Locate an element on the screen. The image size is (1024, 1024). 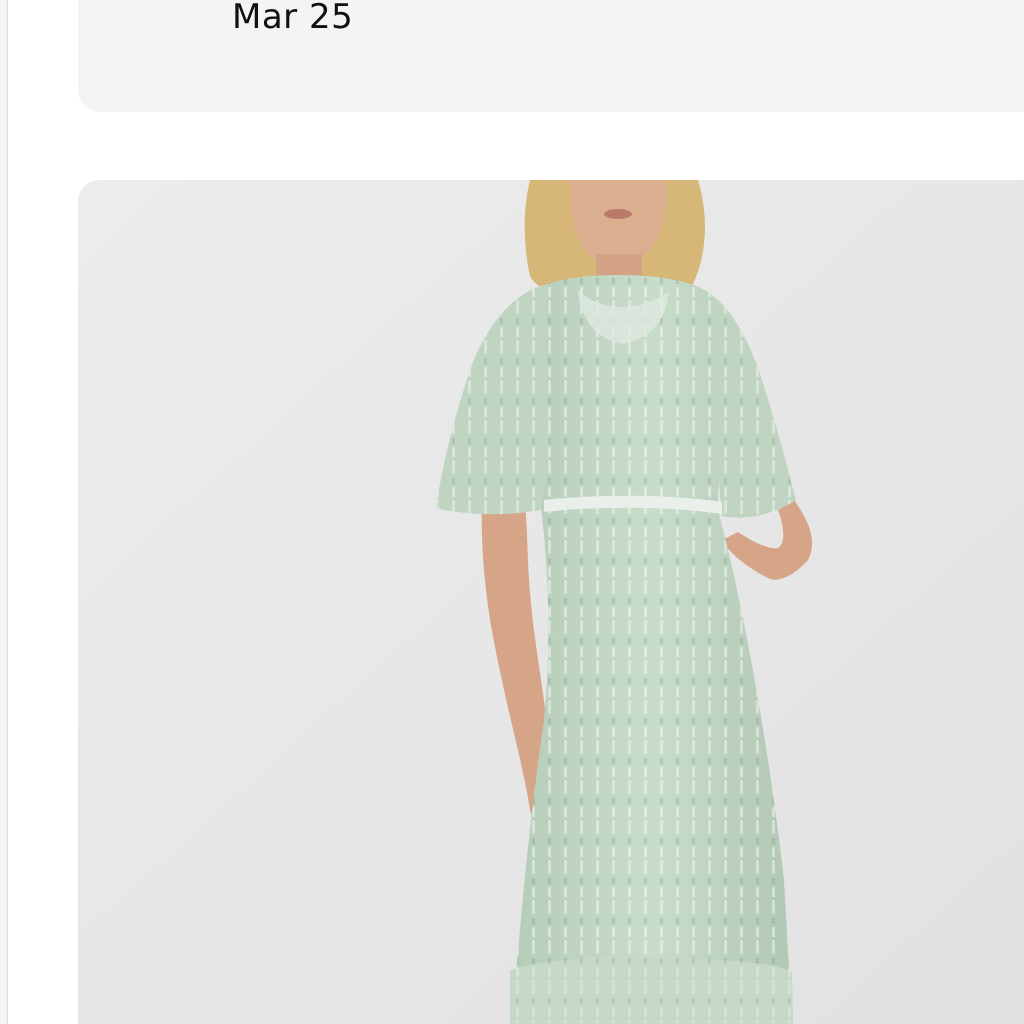
date-label: Mar 25 is located at coordinates (293, 18).